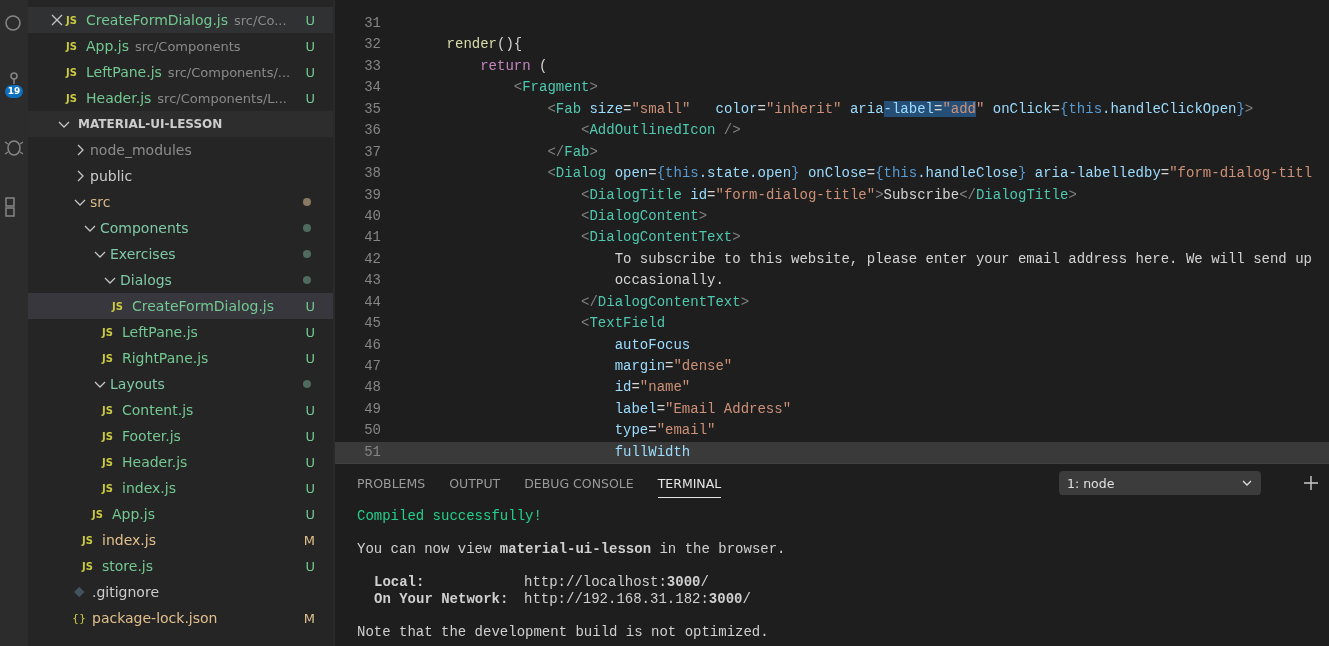 The width and height of the screenshot is (1329, 646). I want to click on tree-item: {} package-lock.json M, so click(180, 618).